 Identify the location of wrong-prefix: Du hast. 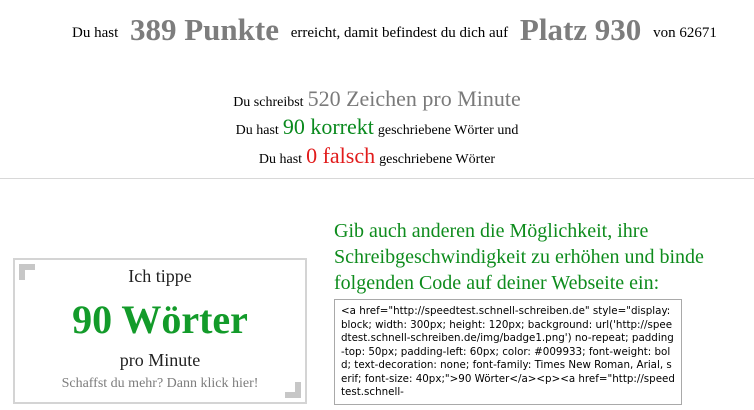
(280, 159).